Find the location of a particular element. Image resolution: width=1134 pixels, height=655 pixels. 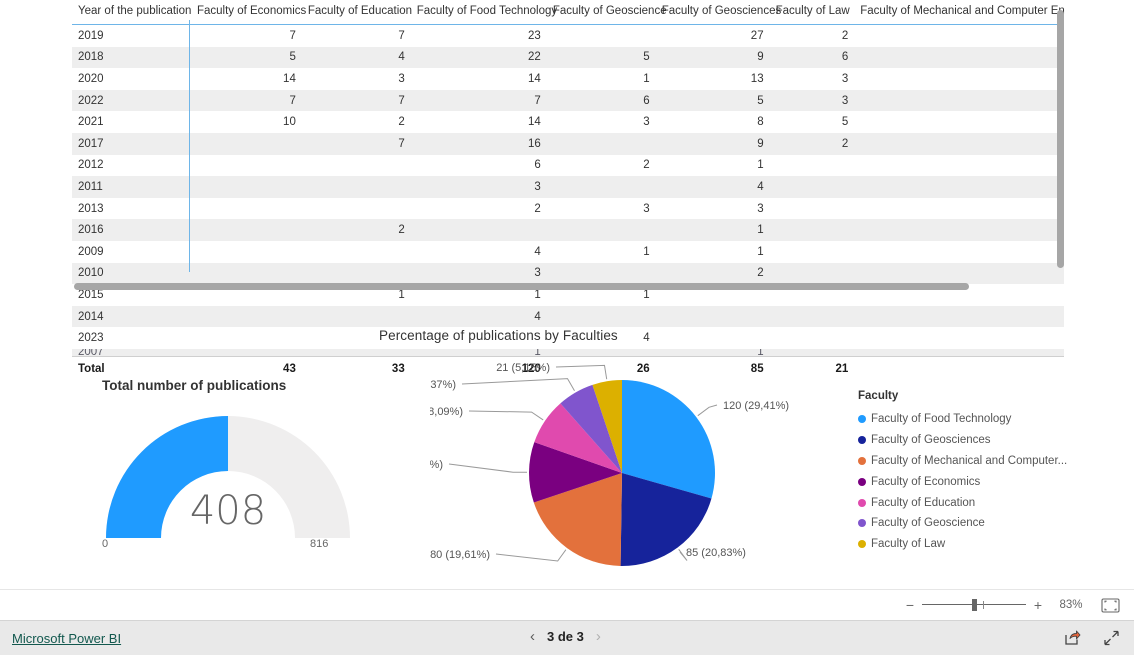

fit-to-page-icon is located at coordinates (1110, 605).